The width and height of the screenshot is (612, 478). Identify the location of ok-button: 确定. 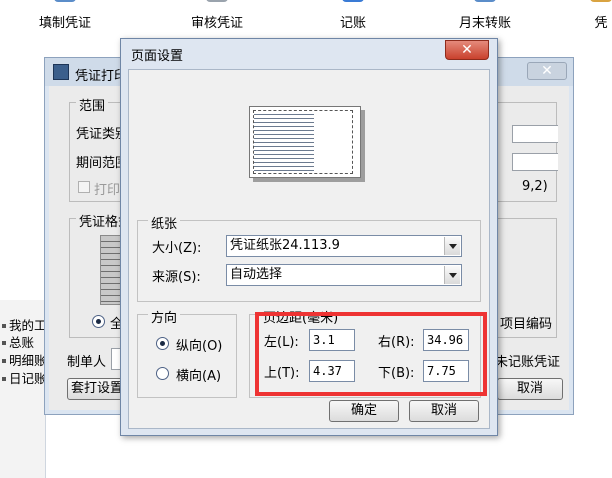
(364, 411).